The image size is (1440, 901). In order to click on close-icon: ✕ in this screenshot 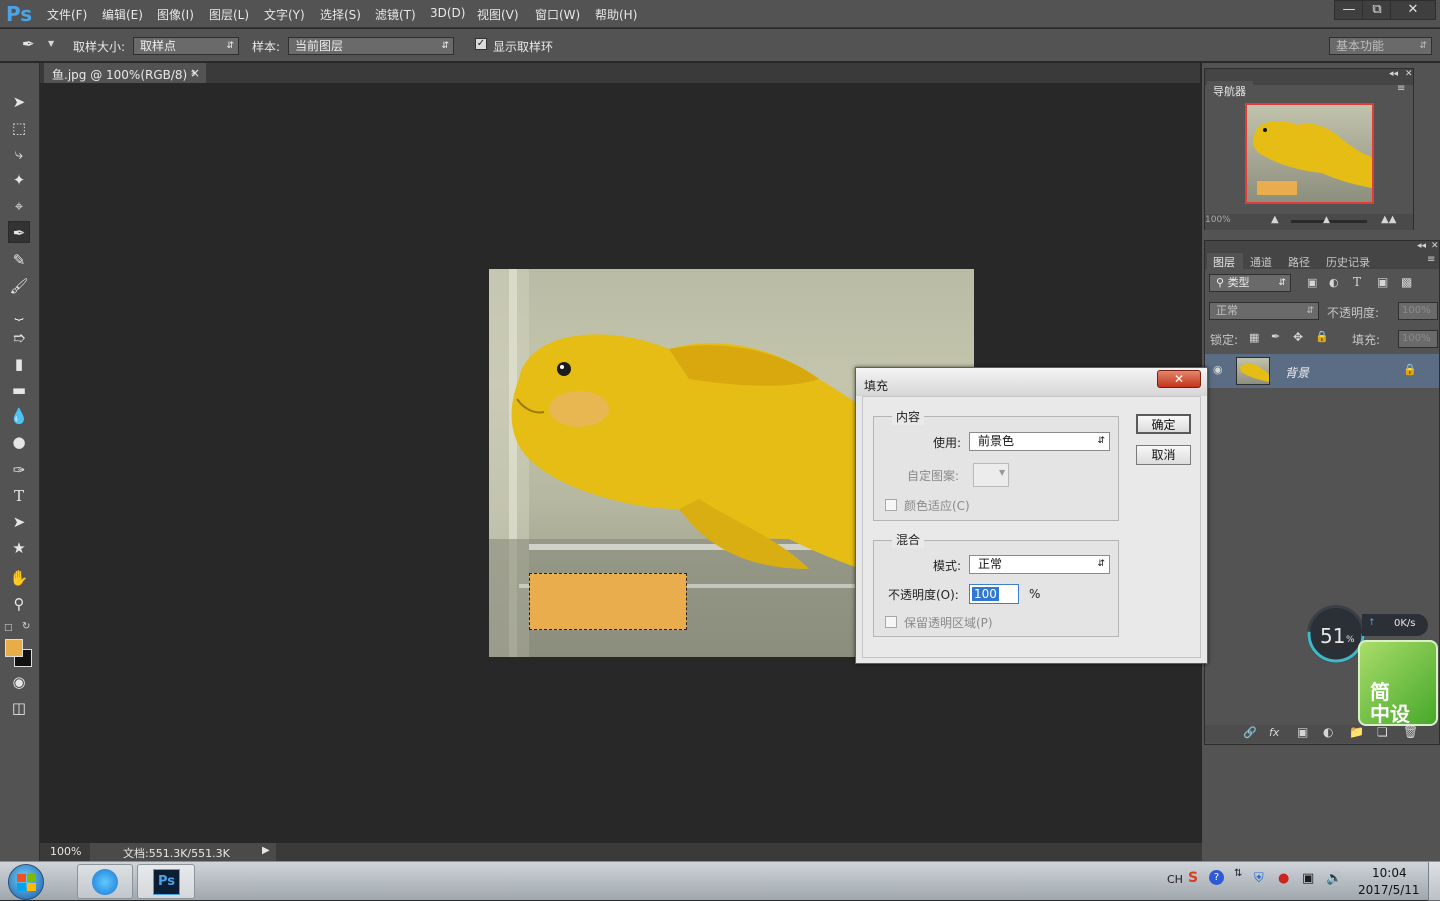, I will do `click(1413, 10)`.